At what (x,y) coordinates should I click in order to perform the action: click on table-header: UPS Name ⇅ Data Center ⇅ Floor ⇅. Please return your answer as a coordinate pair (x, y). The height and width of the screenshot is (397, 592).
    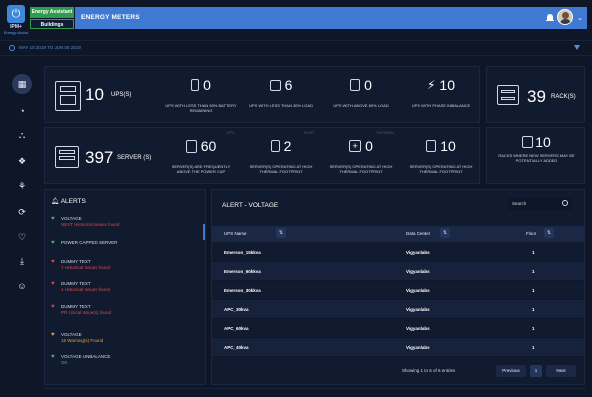
    Looking at the image, I should click on (398, 234).